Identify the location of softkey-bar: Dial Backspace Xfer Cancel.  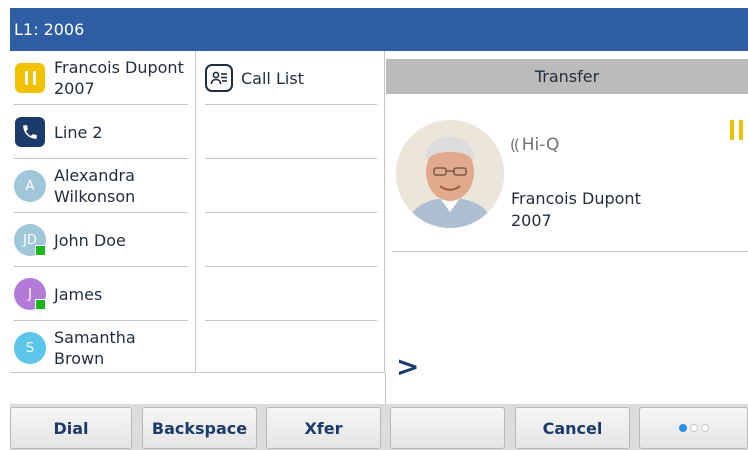
(379, 427).